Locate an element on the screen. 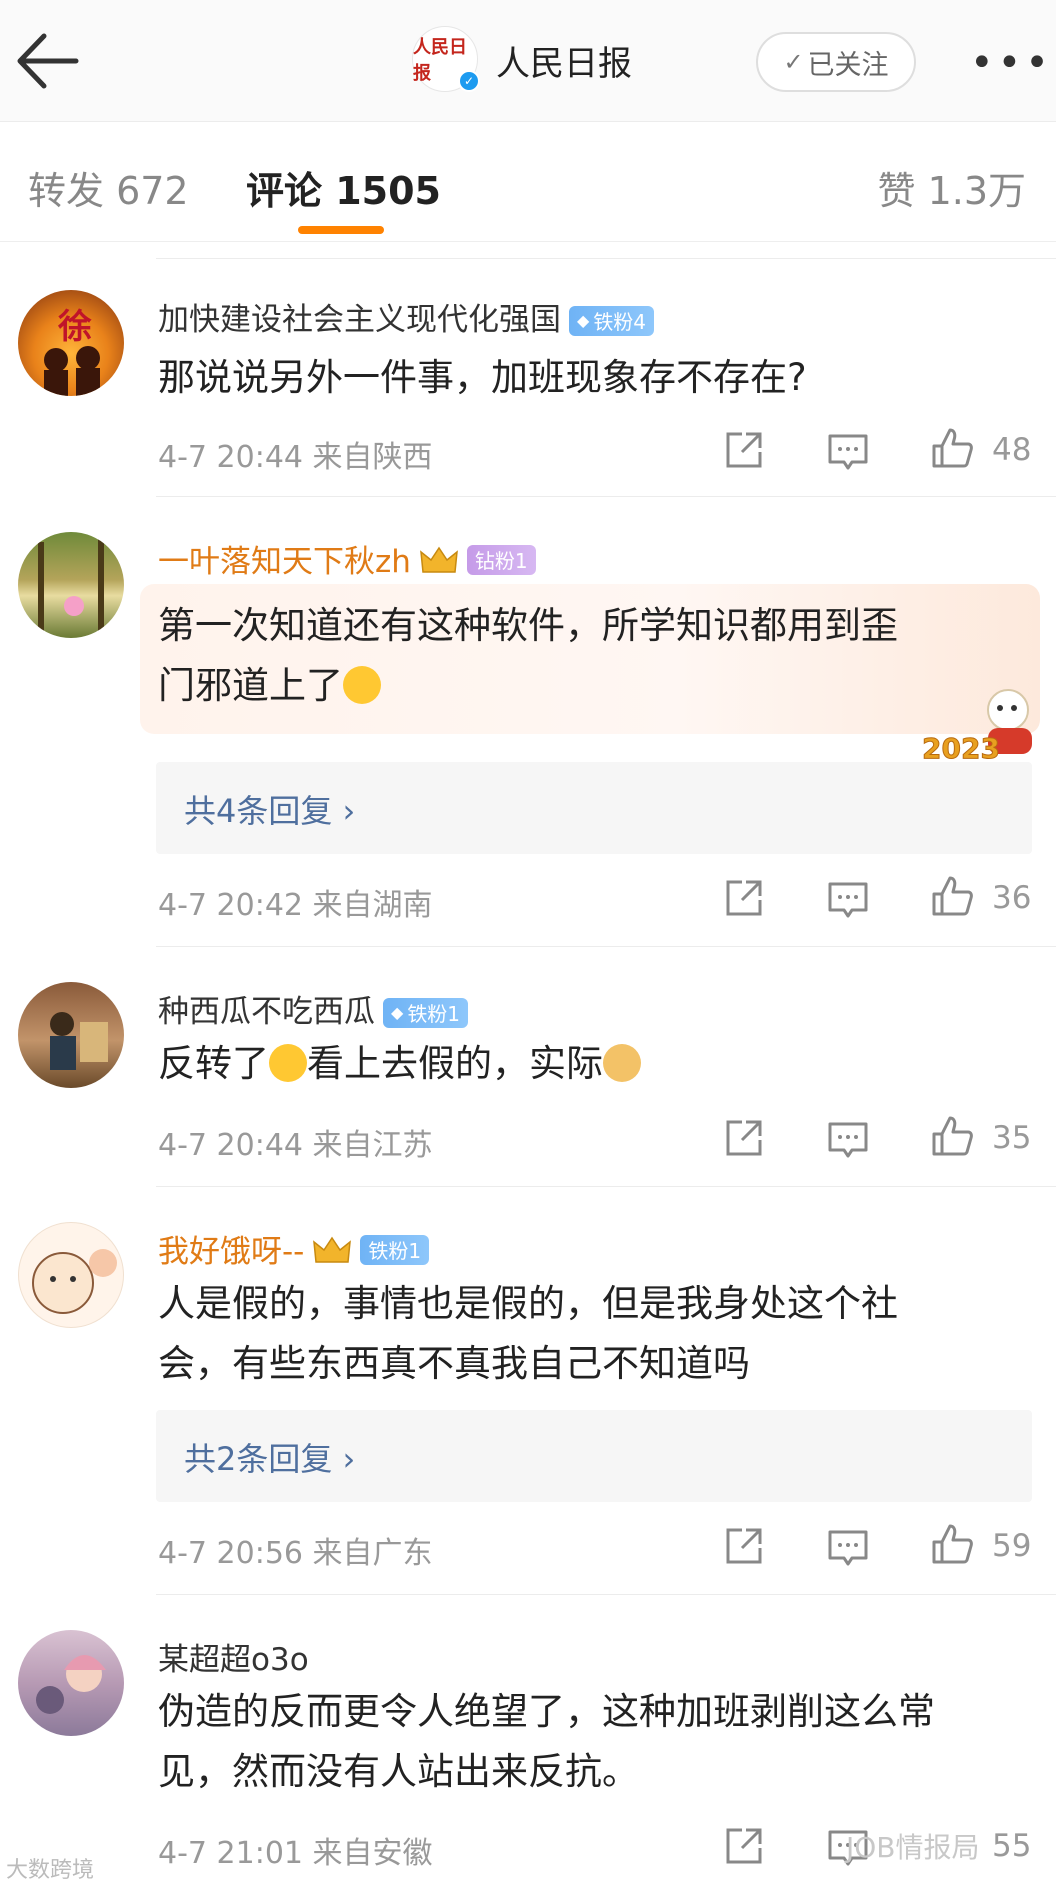  more-dots-icon: ••• is located at coordinates (1011, 63).